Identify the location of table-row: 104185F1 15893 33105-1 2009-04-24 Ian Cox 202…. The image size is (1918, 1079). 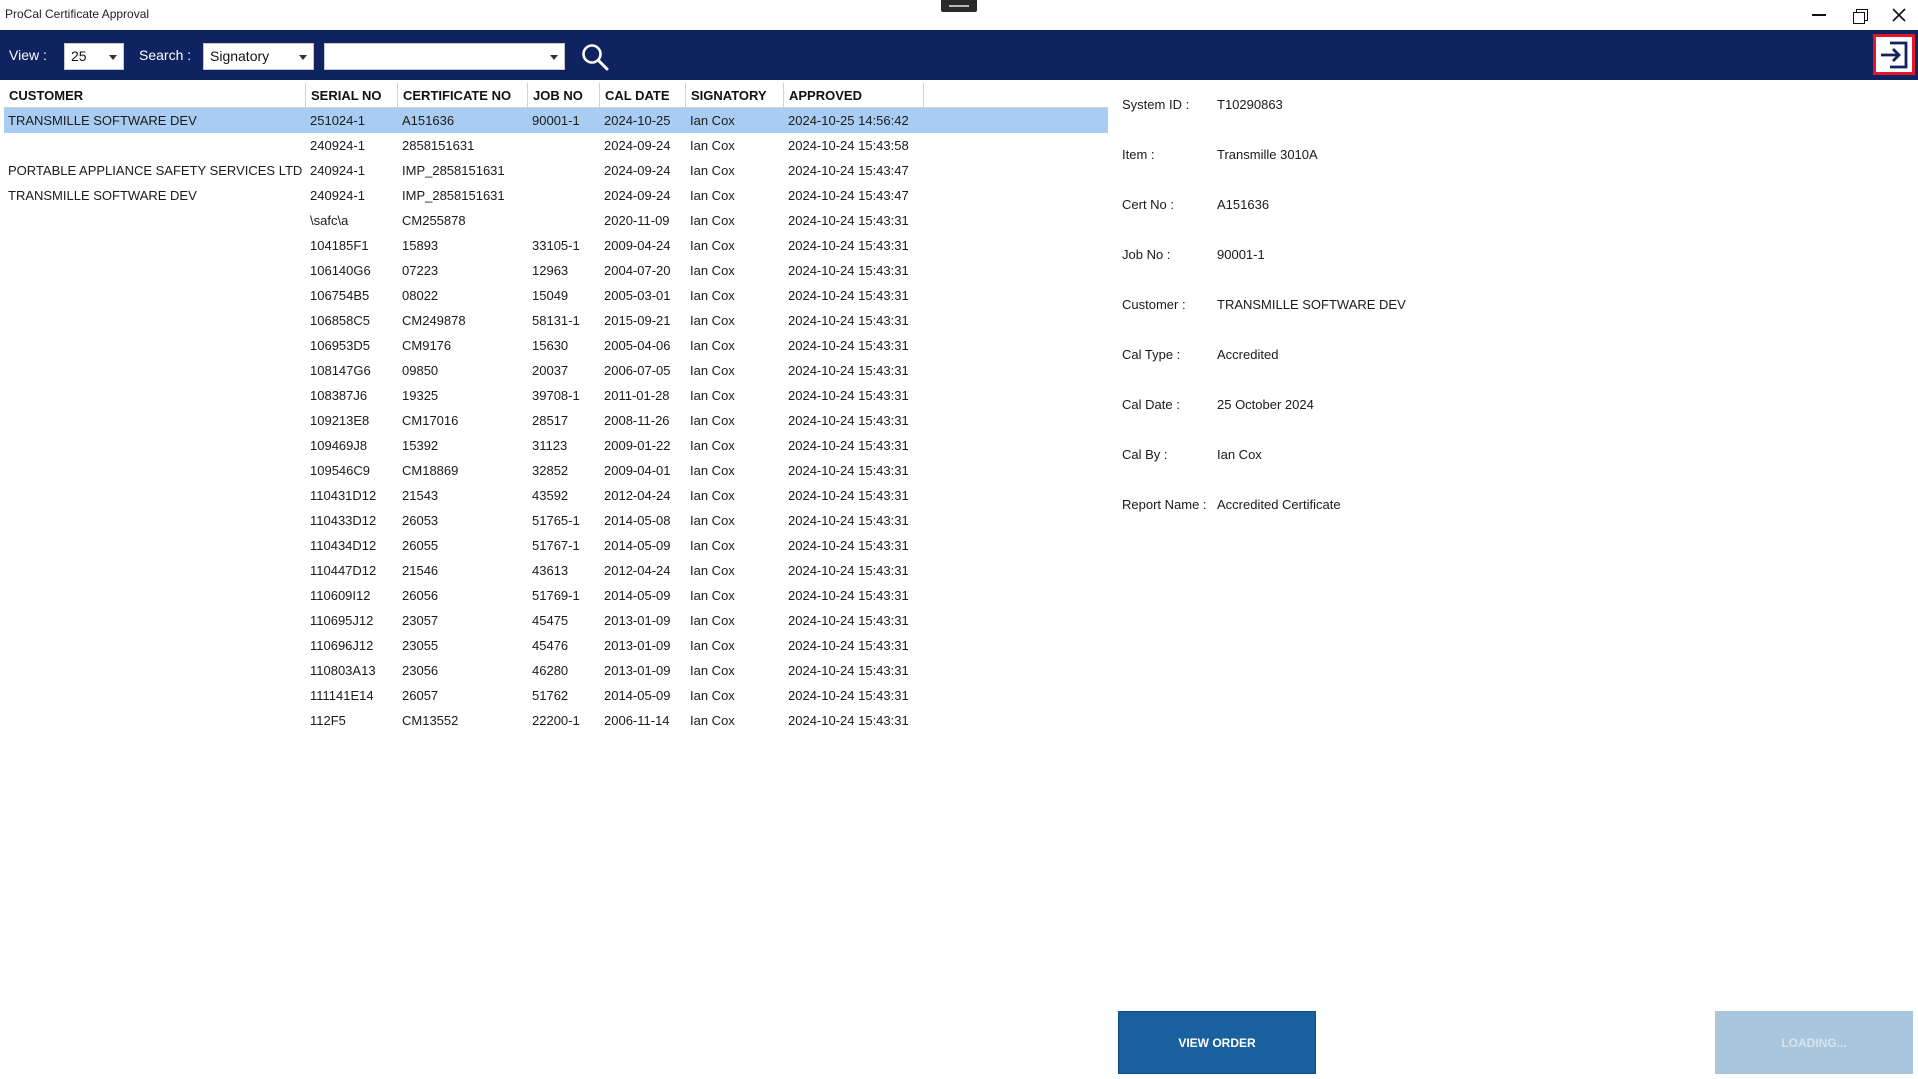
(556, 245).